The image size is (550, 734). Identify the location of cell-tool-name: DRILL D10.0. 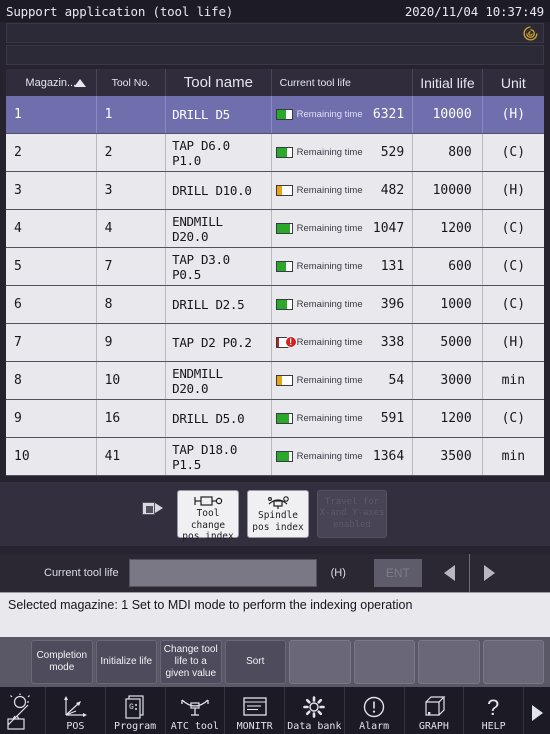
(218, 190).